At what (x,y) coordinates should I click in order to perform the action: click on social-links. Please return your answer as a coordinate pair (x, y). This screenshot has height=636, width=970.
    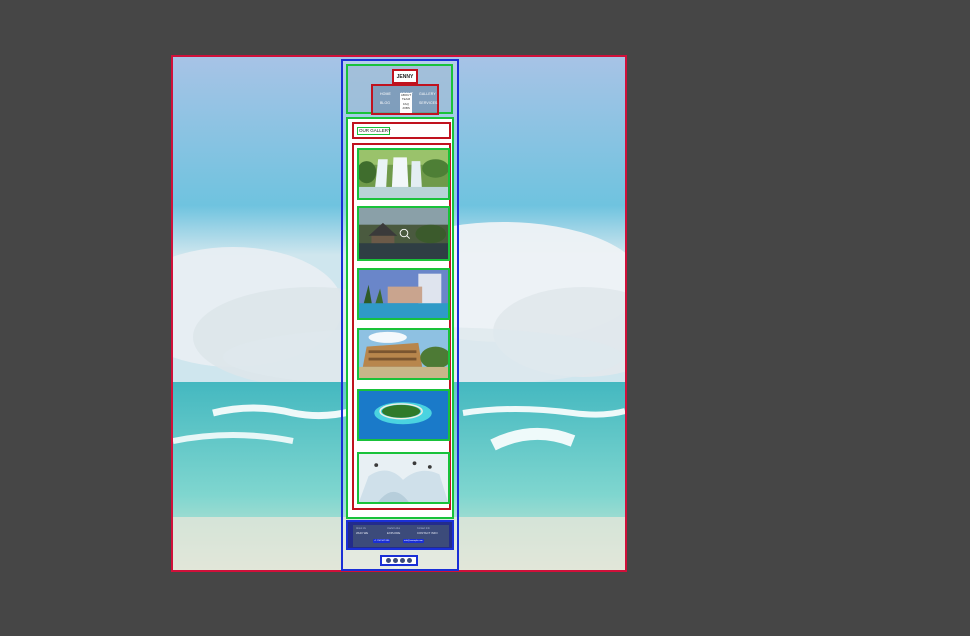
    Looking at the image, I should click on (399, 560).